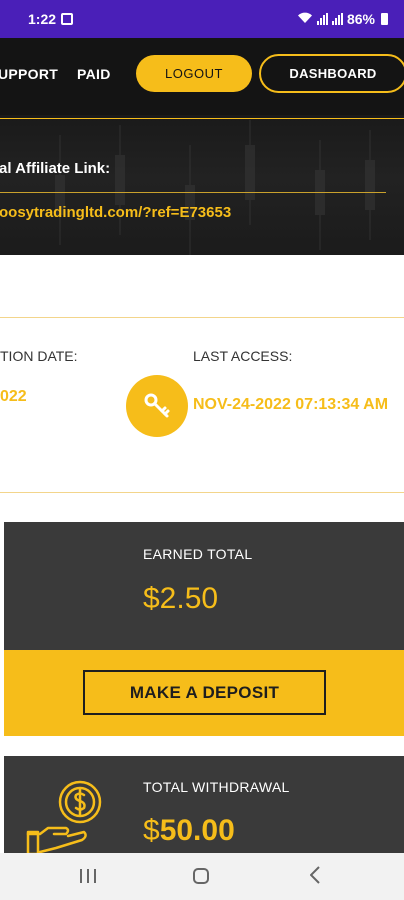  Describe the element at coordinates (88, 876) in the screenshot. I see `recents-icon` at that location.